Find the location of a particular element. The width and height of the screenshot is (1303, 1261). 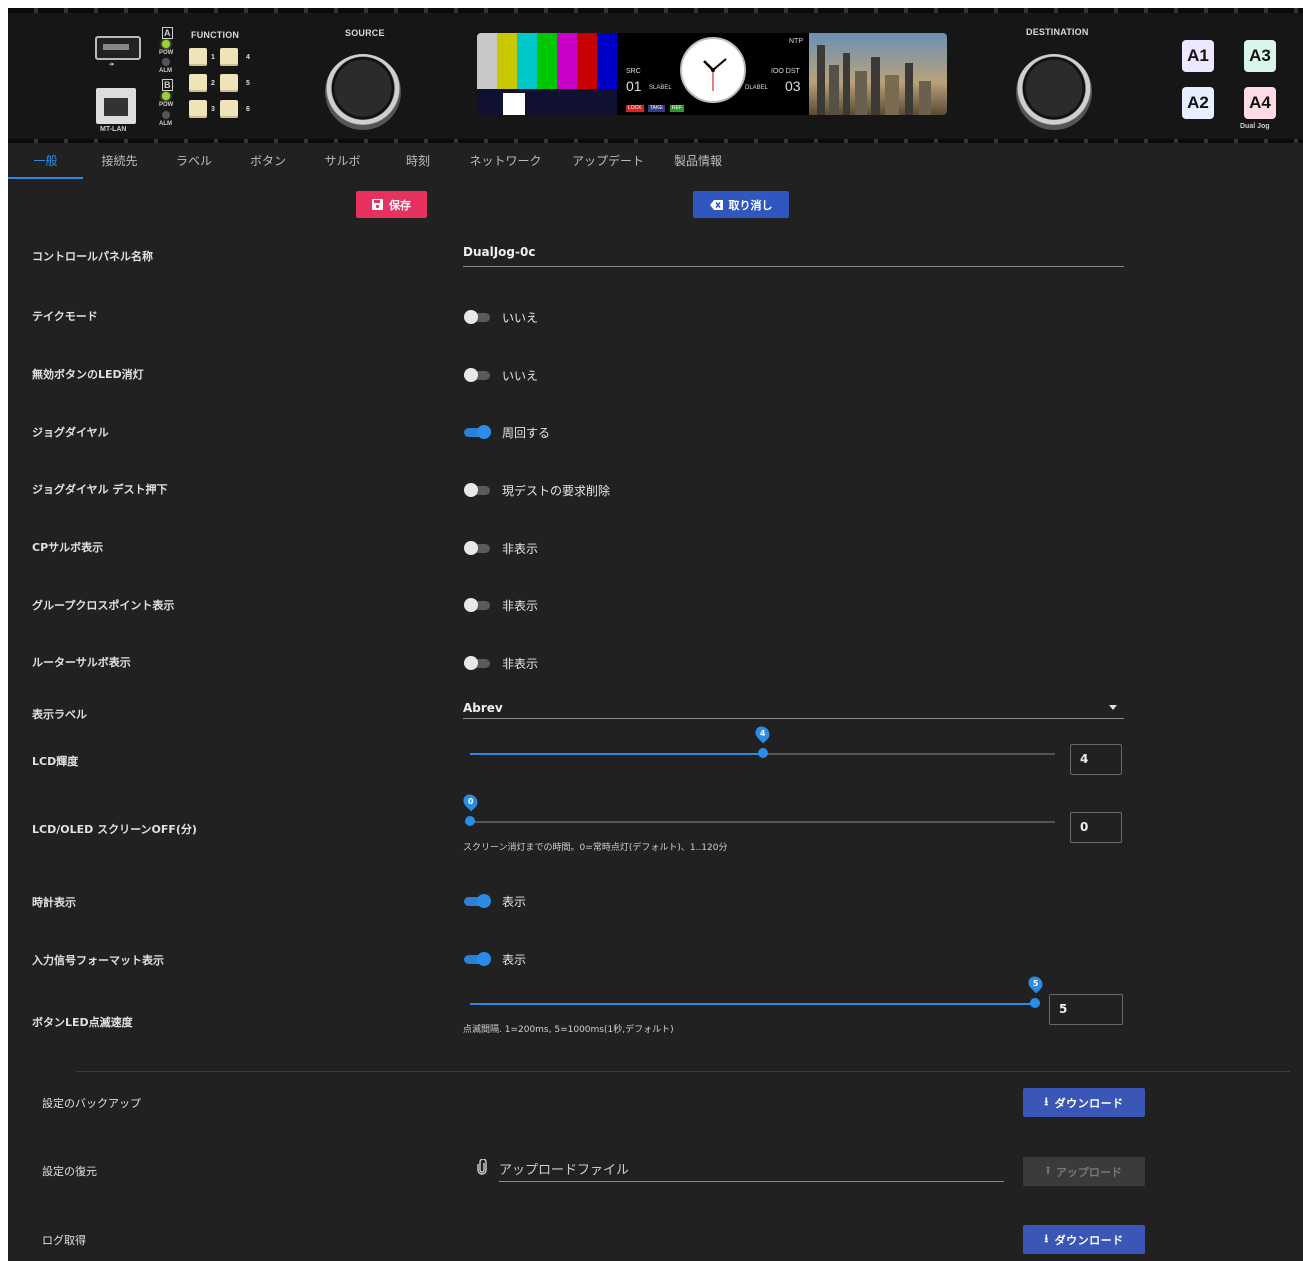

screen-off-slider: 0 is located at coordinates (757, 808).